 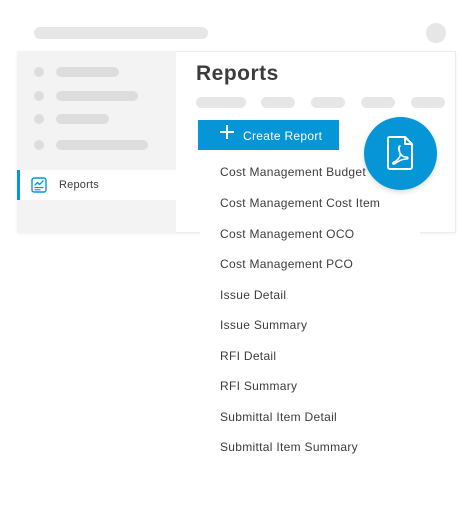 I want to click on create-report-label: Create Report, so click(x=283, y=136).